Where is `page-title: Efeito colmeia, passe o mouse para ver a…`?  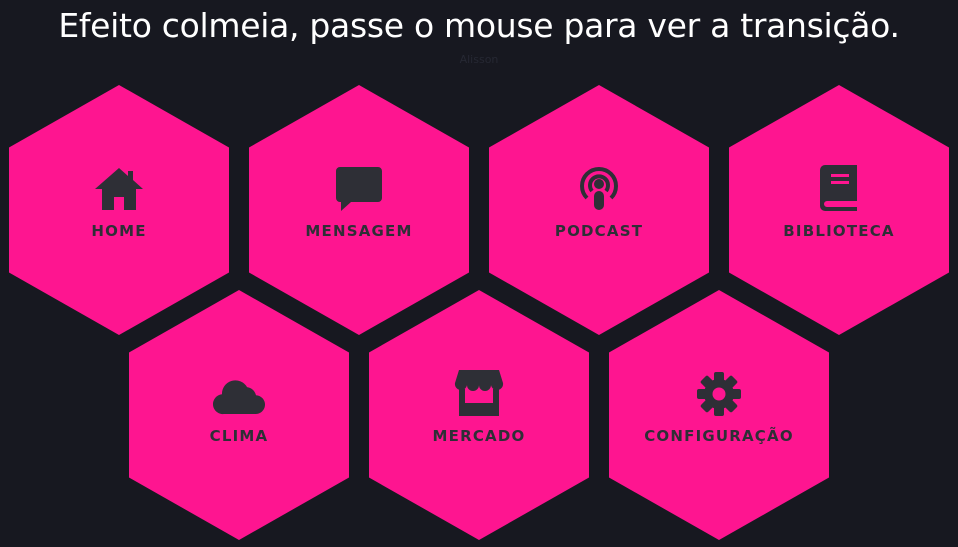 page-title: Efeito colmeia, passe o mouse para ver a… is located at coordinates (479, 25).